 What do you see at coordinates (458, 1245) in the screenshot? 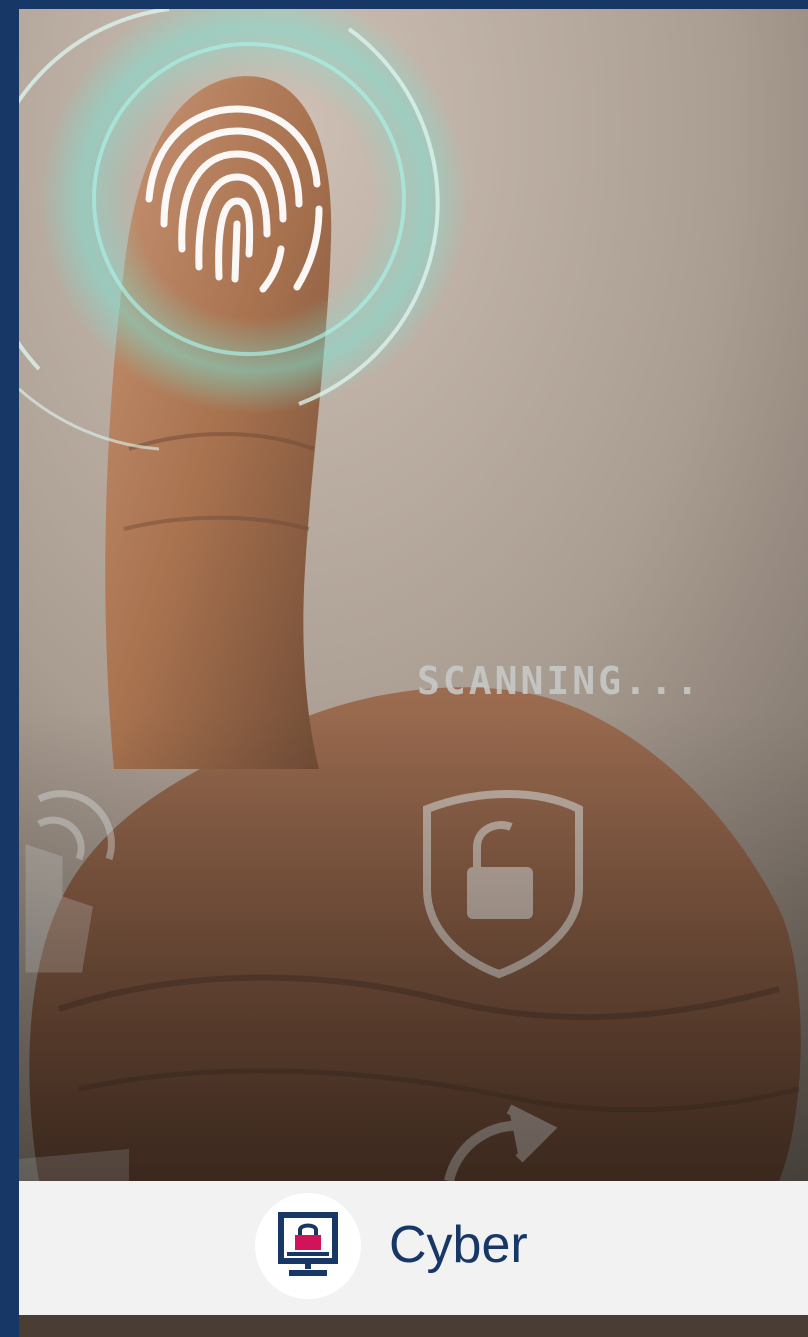
I see `category-label: Cyber` at bounding box center [458, 1245].